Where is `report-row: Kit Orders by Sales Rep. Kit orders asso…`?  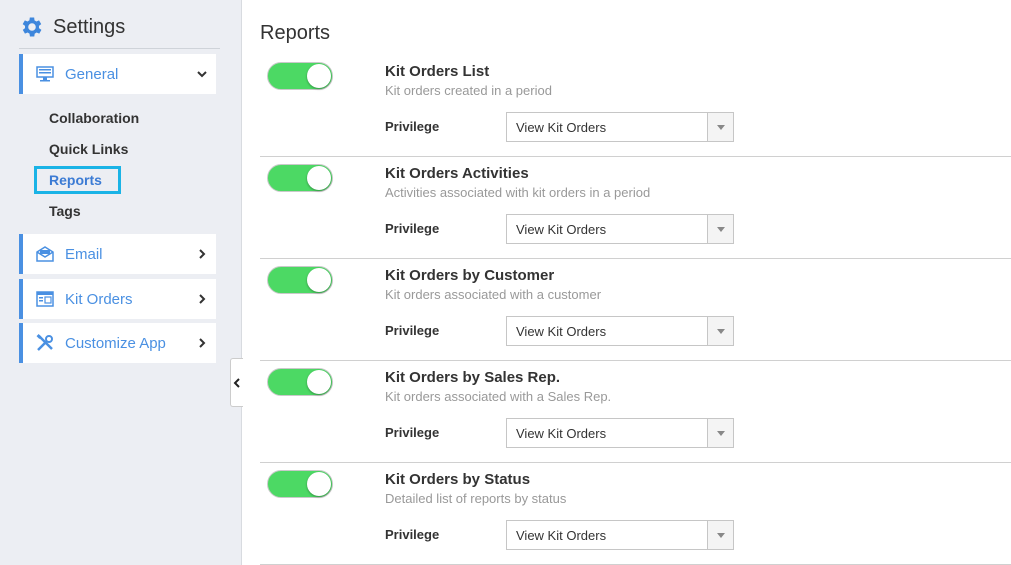 report-row: Kit Orders by Sales Rep. Kit orders asso… is located at coordinates (635, 413).